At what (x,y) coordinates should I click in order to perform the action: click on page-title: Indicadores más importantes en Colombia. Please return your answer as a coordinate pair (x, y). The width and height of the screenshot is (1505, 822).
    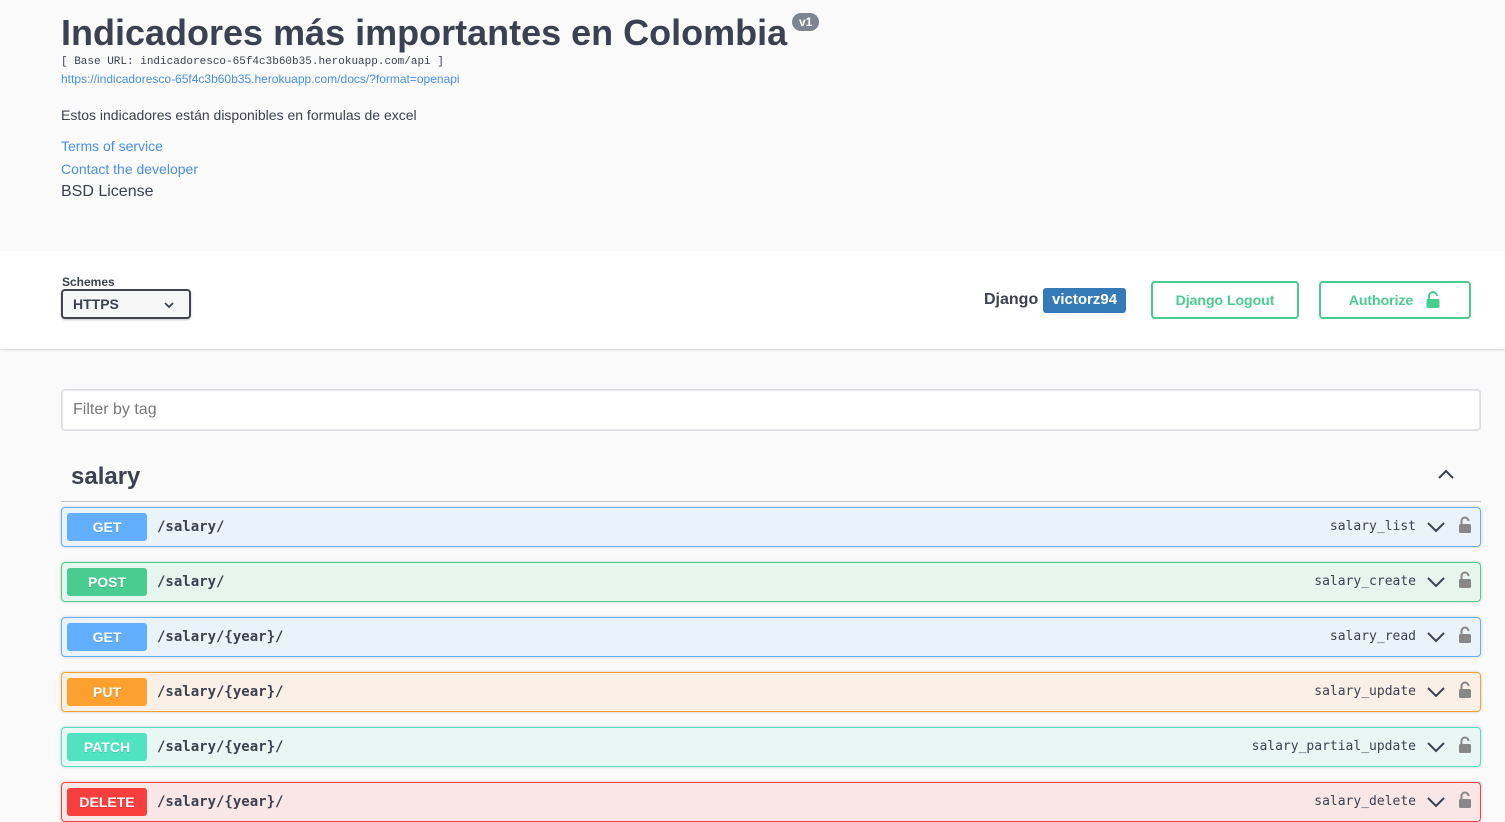
    Looking at the image, I should click on (424, 32).